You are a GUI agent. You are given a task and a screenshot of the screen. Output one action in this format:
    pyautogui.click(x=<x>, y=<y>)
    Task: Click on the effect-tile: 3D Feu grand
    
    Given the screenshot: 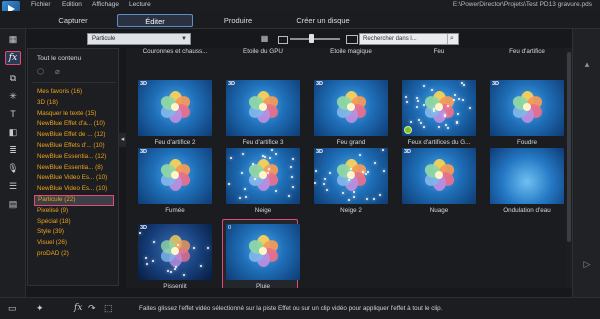 What is the action you would take?
    pyautogui.click(x=352, y=113)
    